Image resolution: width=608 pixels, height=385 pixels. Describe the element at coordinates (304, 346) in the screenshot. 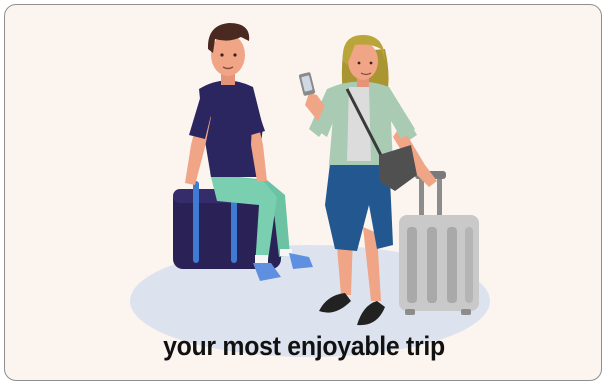

I see `caption-text: your most enjoyable trip` at that location.